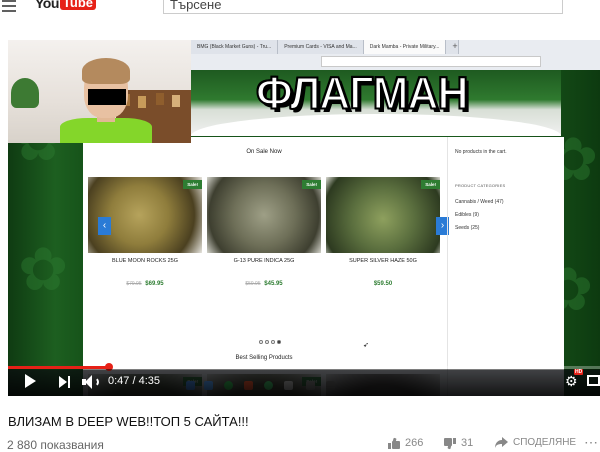 This screenshot has height=452, width=600. What do you see at coordinates (431, 61) in the screenshot?
I see `inner-url-bar` at bounding box center [431, 61].